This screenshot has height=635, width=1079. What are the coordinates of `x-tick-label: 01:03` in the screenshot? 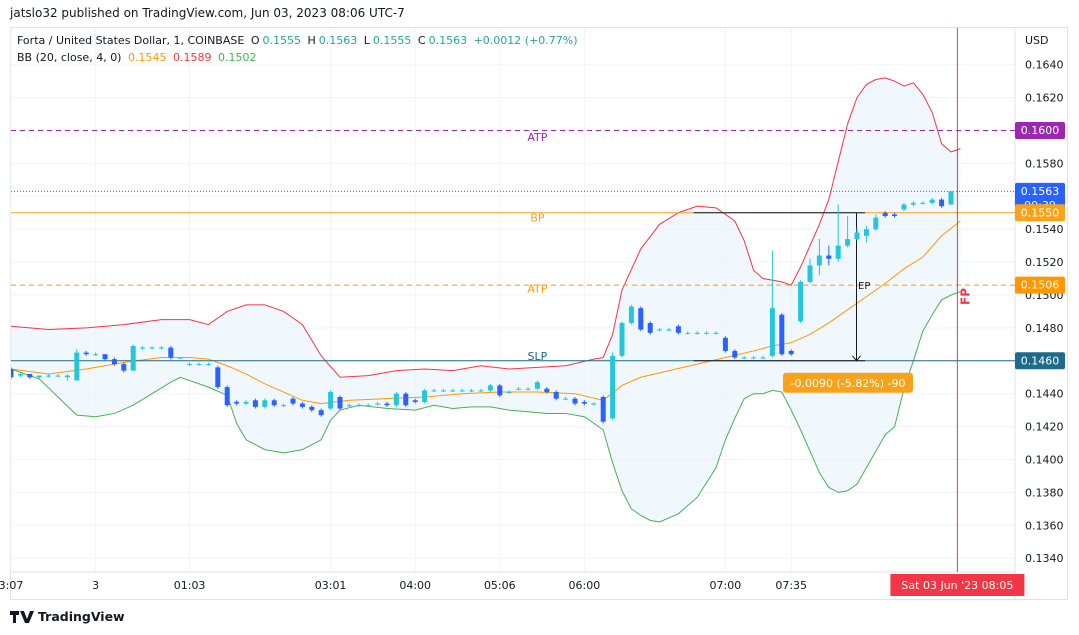 It's located at (190, 585).